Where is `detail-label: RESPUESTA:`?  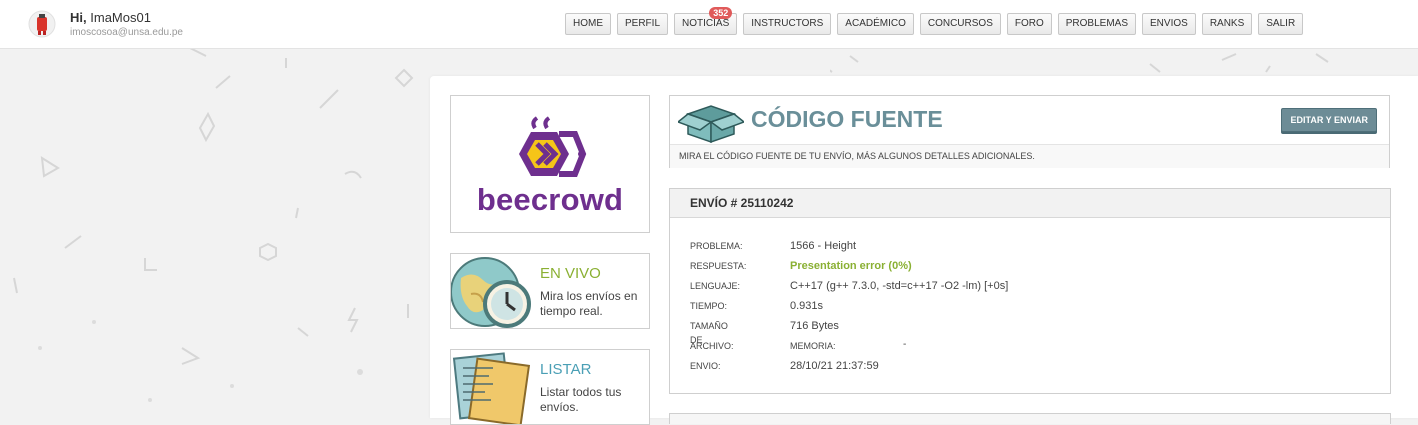
detail-label: RESPUESTA: is located at coordinates (718, 266).